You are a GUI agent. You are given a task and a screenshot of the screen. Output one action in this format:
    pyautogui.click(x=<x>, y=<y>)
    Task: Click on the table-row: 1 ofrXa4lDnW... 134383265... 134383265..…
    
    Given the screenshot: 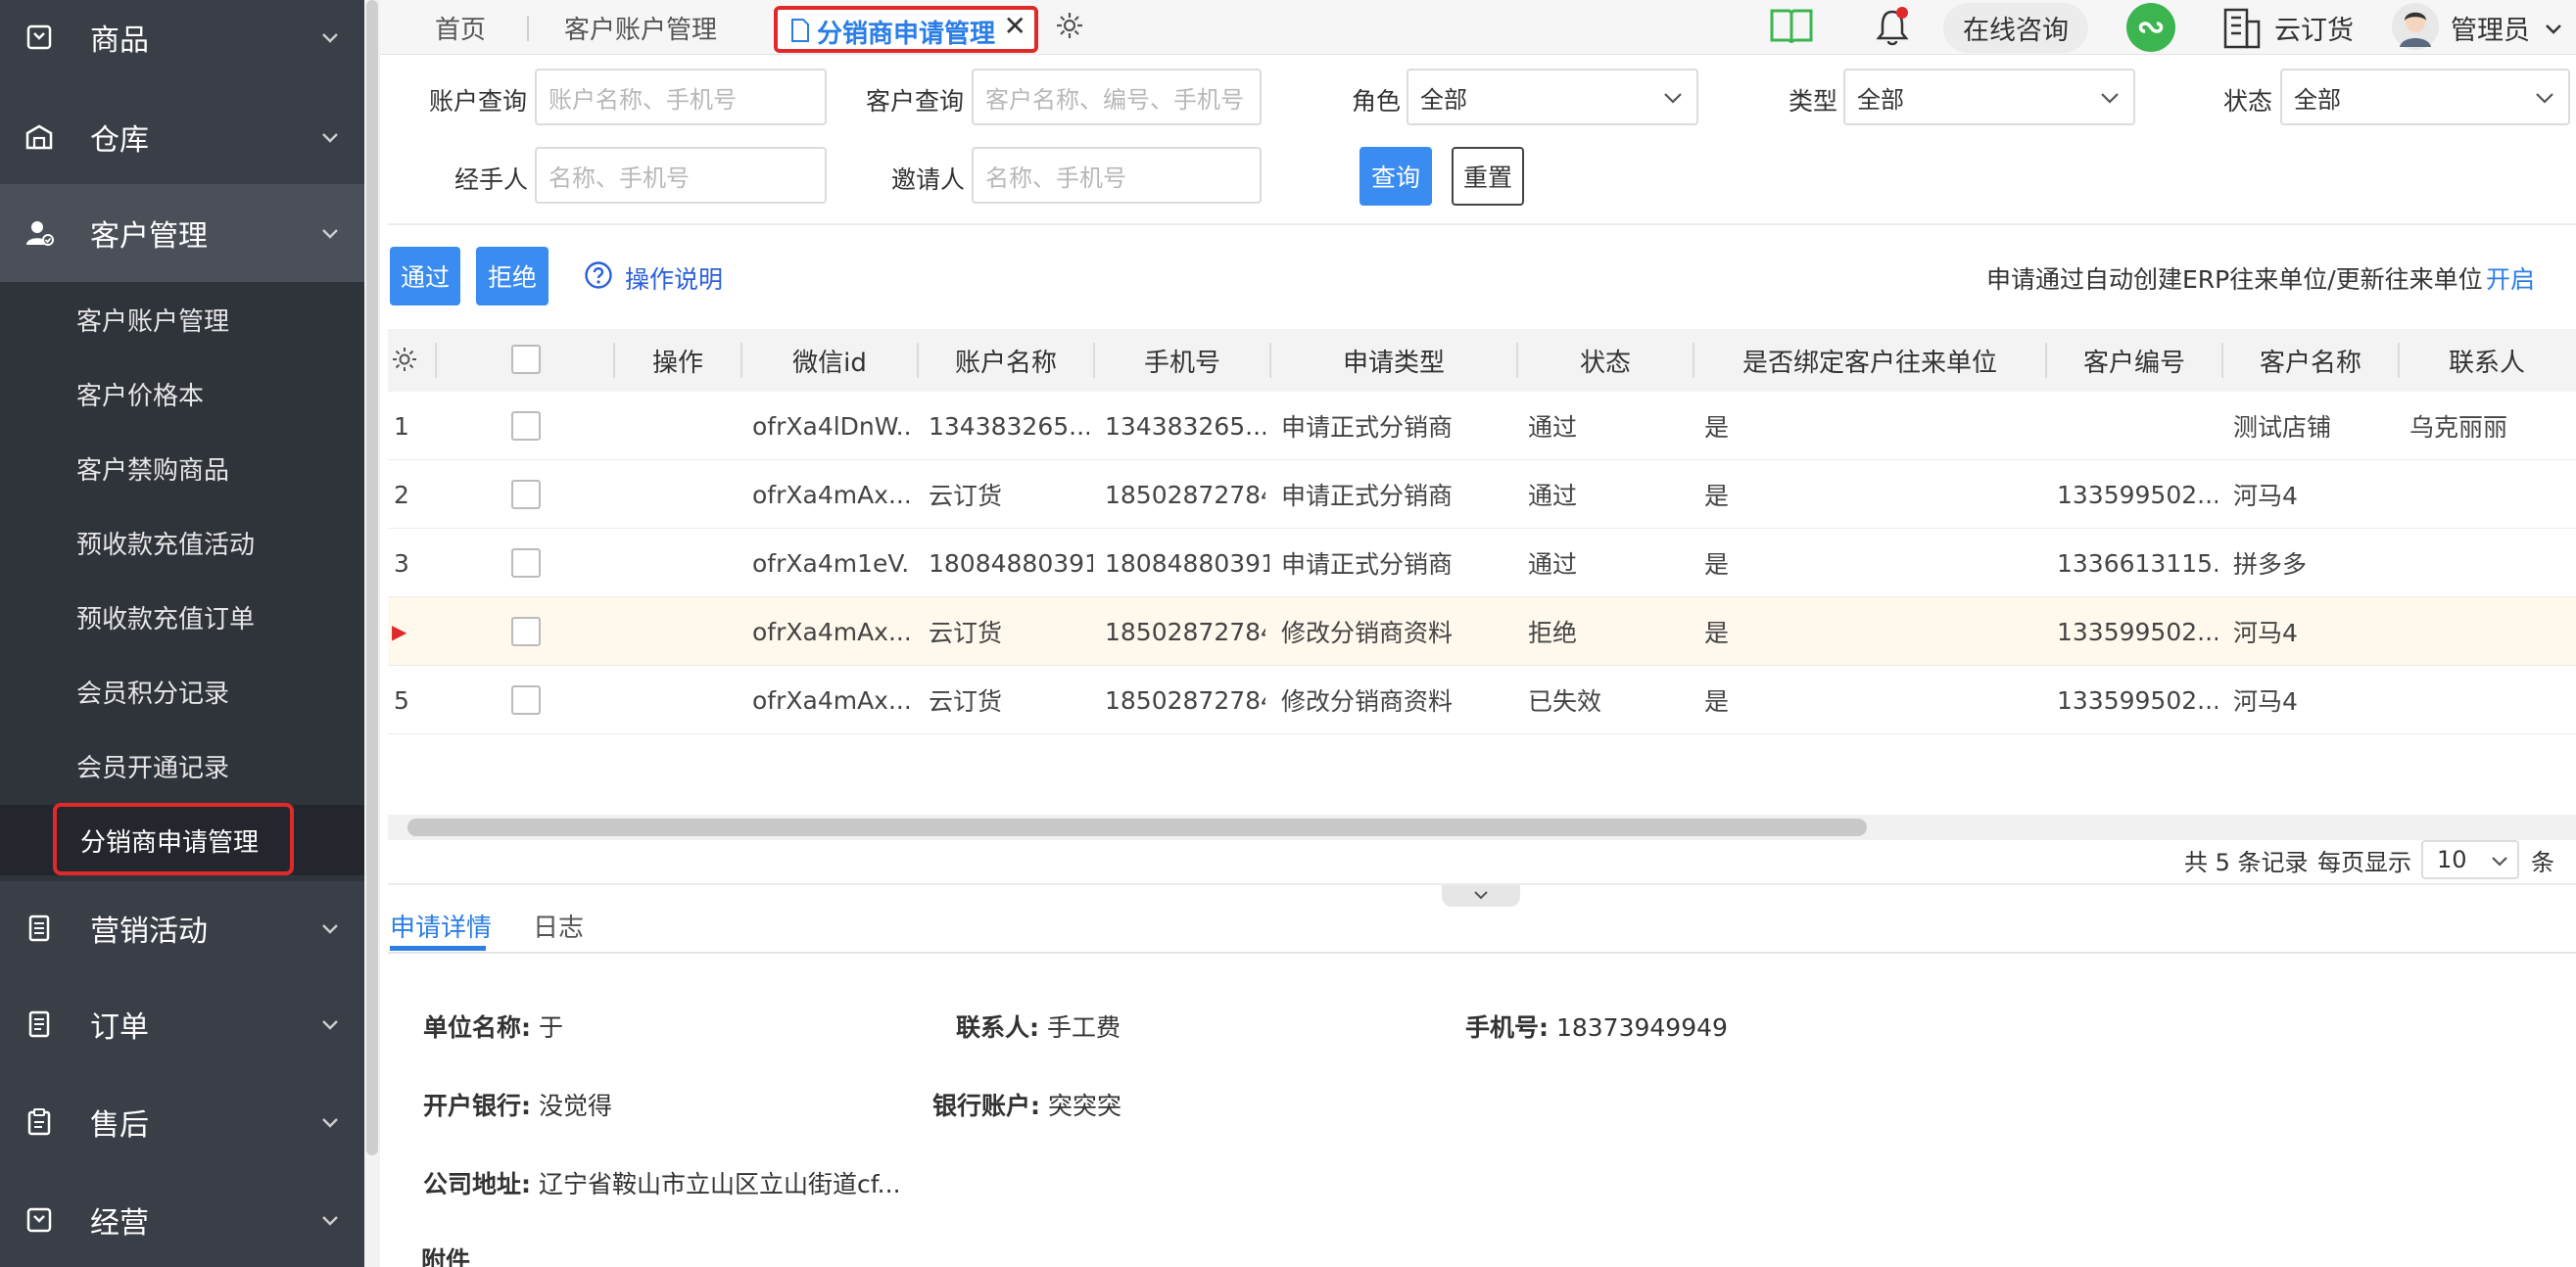 What is the action you would take?
    pyautogui.click(x=1482, y=426)
    